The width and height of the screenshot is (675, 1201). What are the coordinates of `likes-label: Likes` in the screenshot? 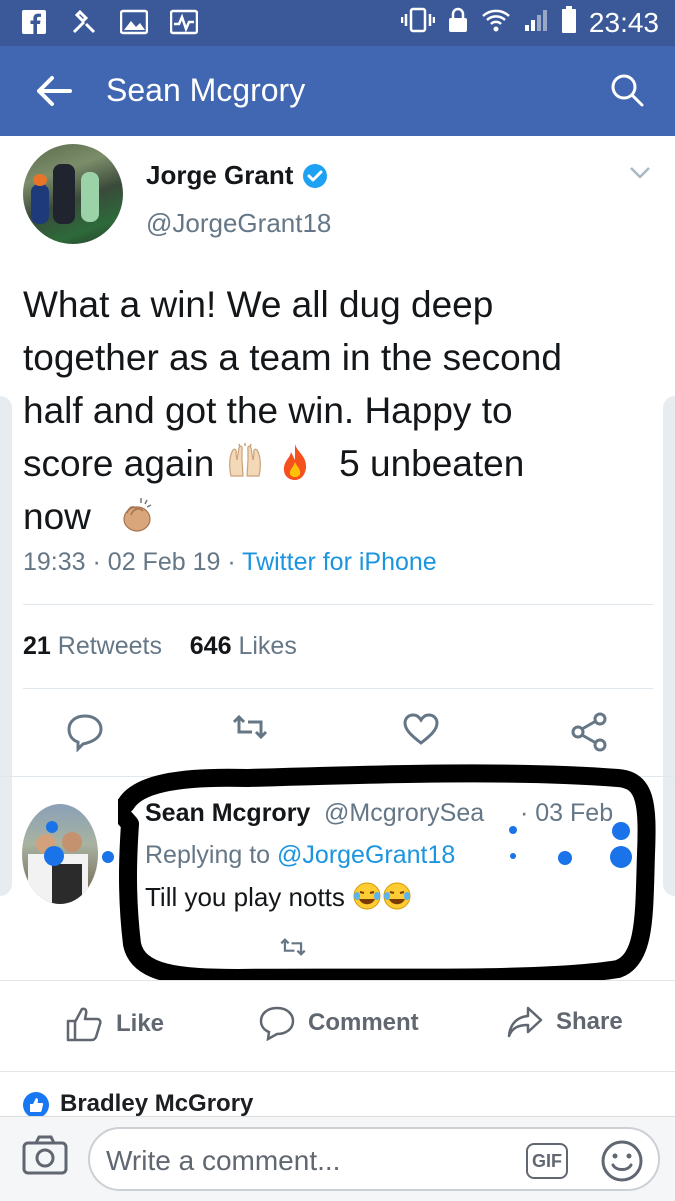 It's located at (267, 646).